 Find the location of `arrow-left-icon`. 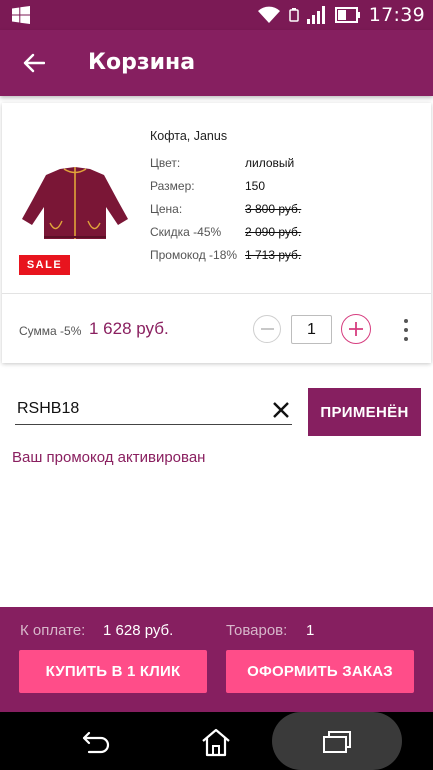

arrow-left-icon is located at coordinates (34, 63).